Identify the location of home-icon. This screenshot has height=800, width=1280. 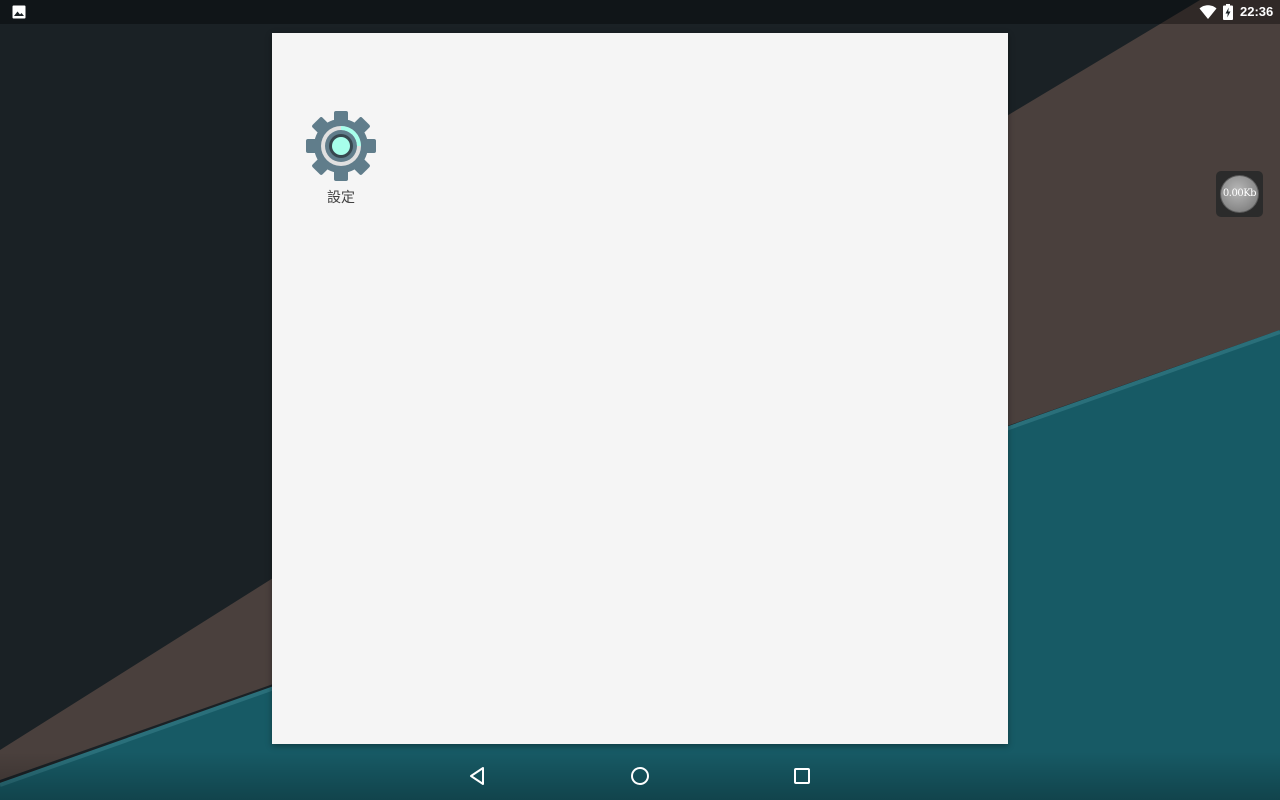
(640, 776).